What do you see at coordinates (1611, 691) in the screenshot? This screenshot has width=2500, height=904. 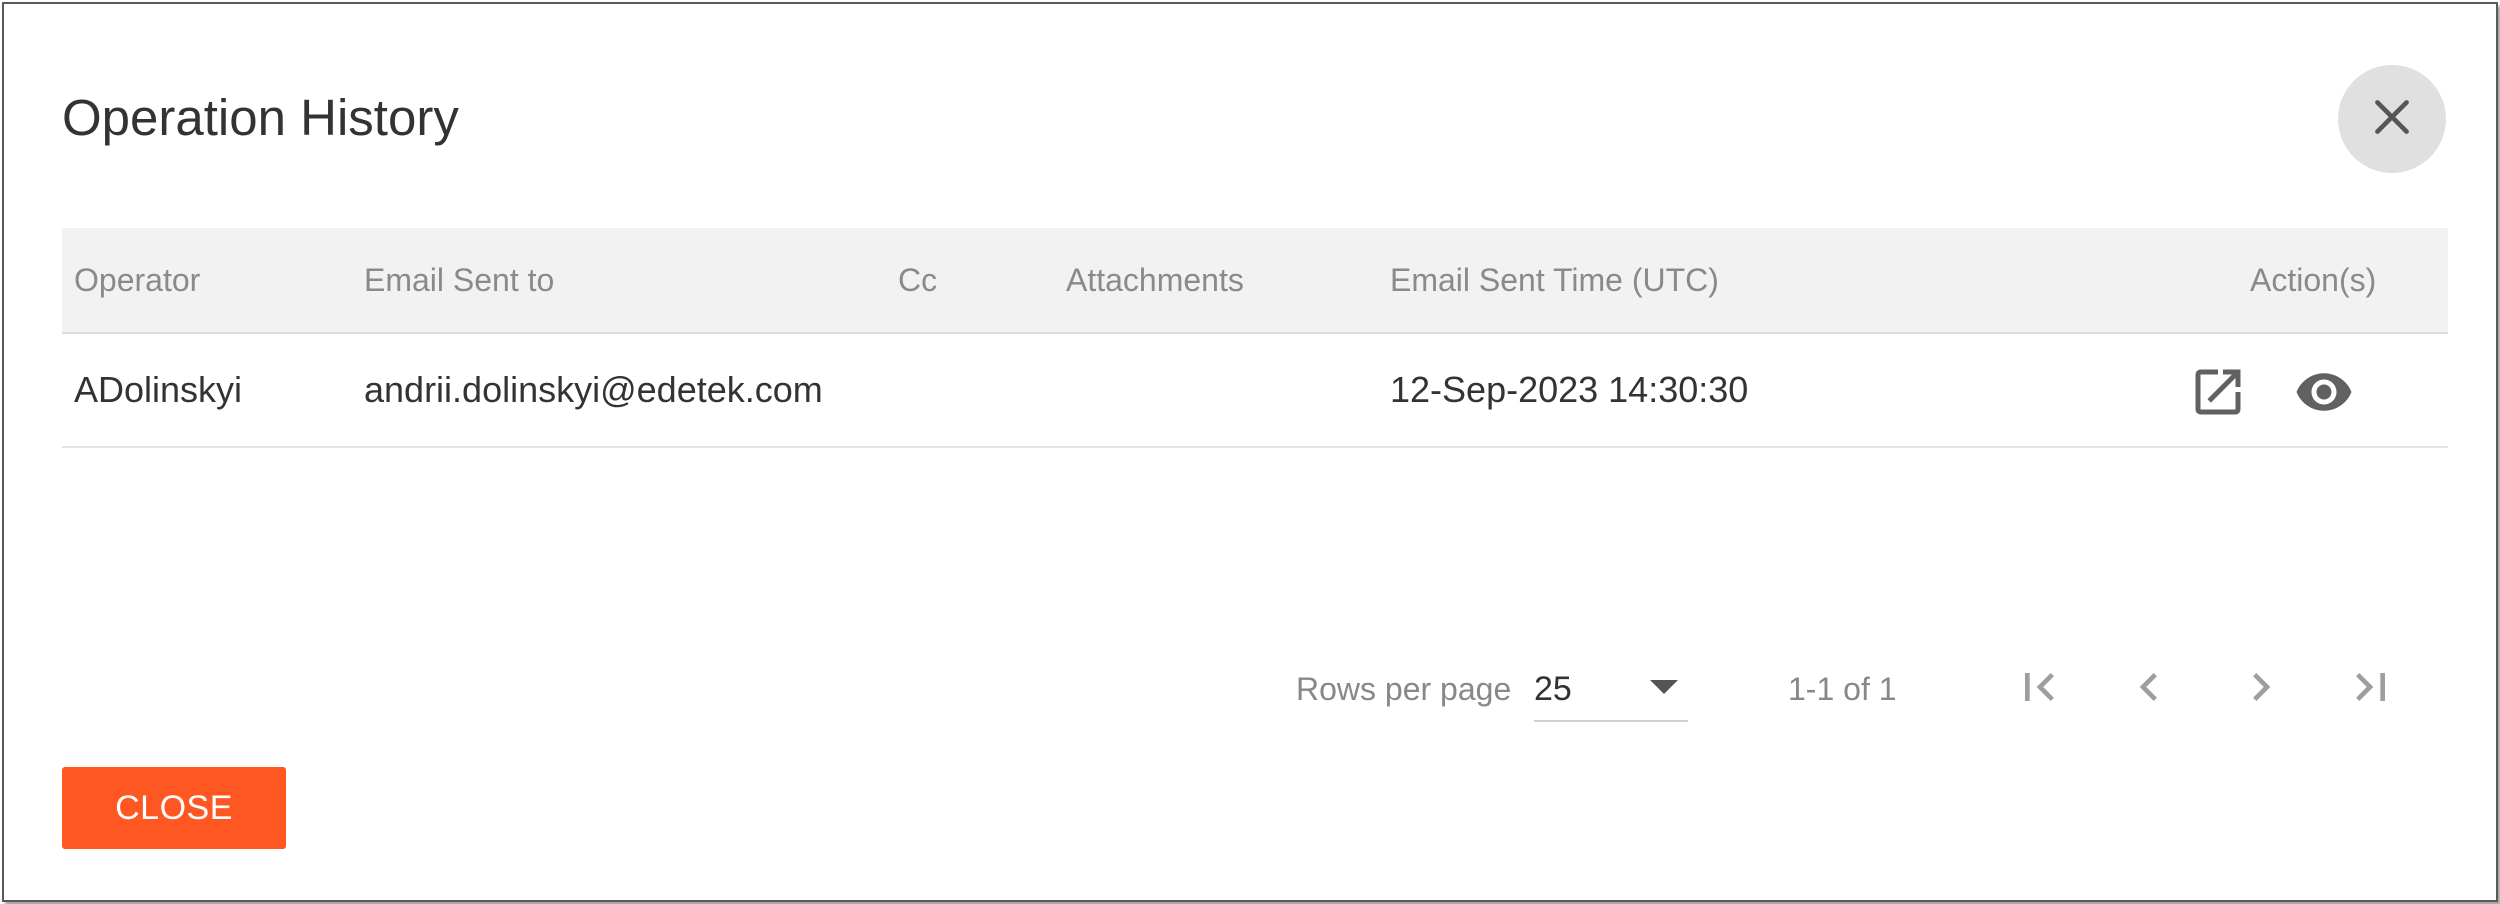 I see `rows-per-page-select: 25` at bounding box center [1611, 691].